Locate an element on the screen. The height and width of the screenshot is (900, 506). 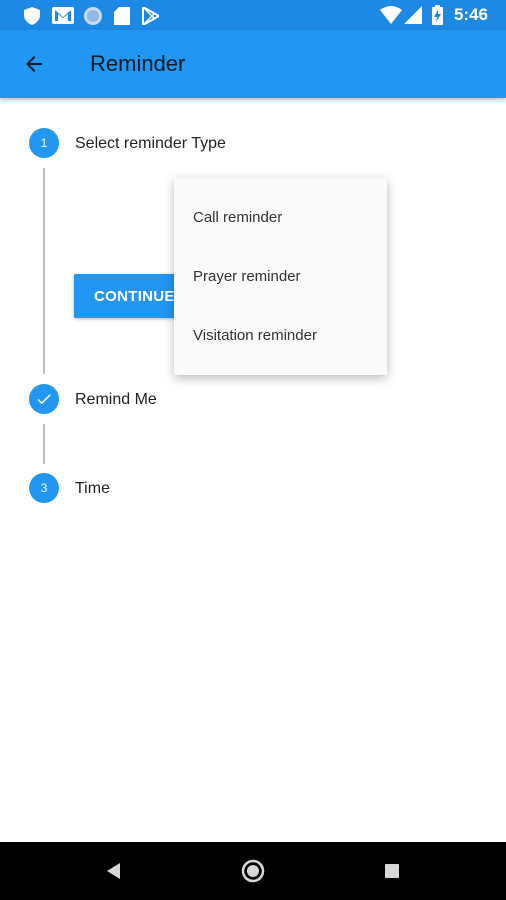
step-1-marker: 1 is located at coordinates (44, 143).